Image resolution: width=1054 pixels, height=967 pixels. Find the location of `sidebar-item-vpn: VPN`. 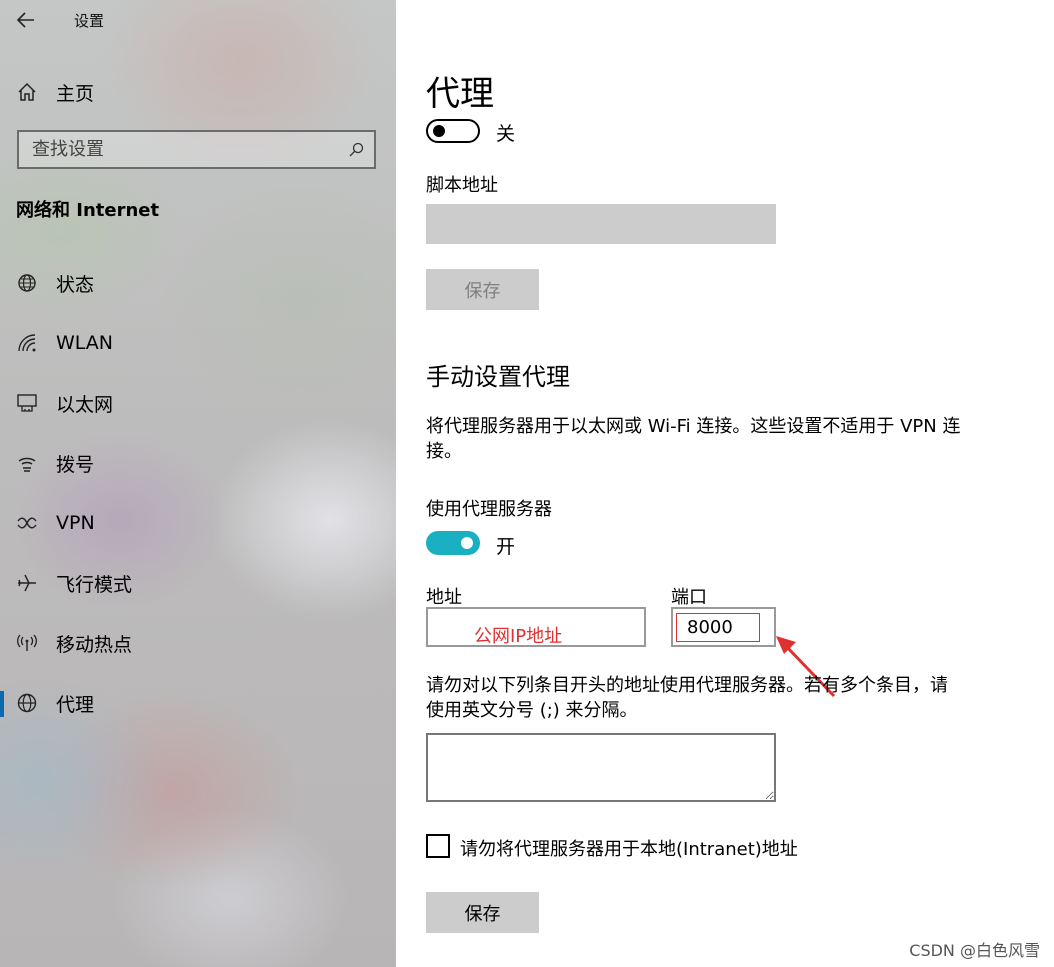

sidebar-item-vpn: VPN is located at coordinates (198, 523).